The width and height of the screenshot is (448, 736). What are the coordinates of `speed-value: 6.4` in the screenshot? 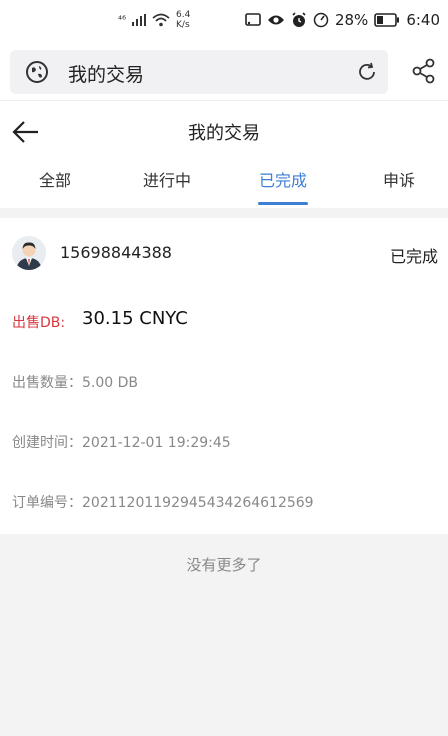 It's located at (183, 15).